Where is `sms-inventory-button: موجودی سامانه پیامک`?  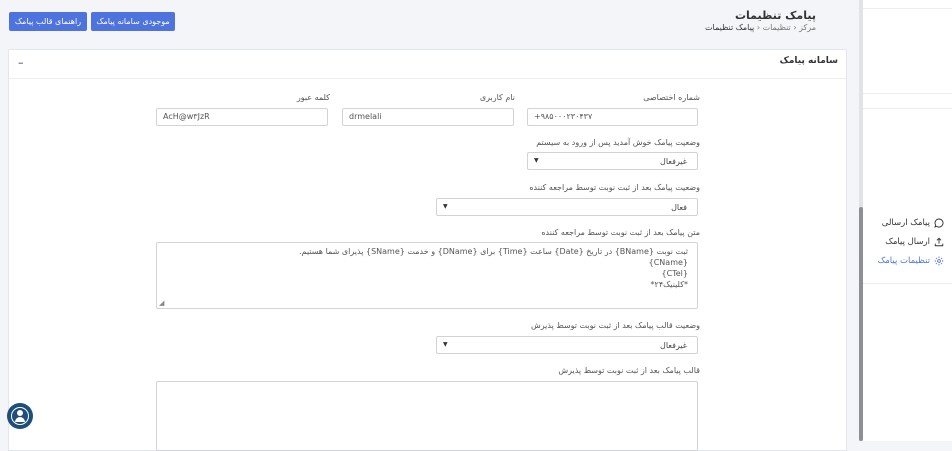 sms-inventory-button: موجودی سامانه پیامک is located at coordinates (133, 21).